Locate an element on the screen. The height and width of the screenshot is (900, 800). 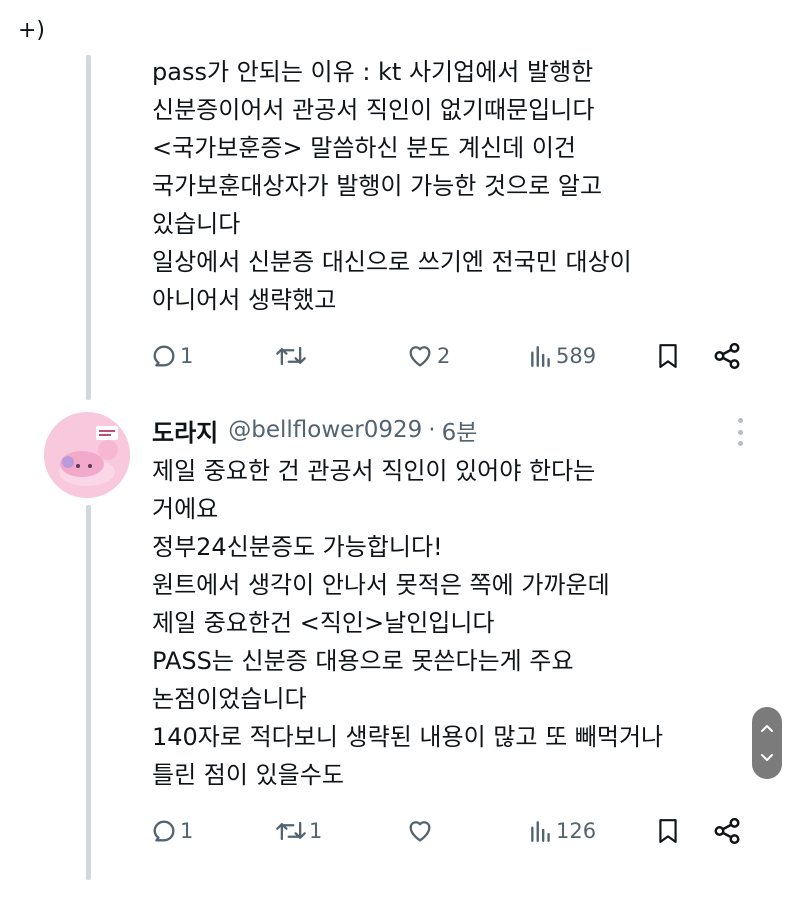
tweet-text-line: 일상에서 신분증 대신으로 쓰기엔 전국민 대상이 is located at coordinates (392, 262).